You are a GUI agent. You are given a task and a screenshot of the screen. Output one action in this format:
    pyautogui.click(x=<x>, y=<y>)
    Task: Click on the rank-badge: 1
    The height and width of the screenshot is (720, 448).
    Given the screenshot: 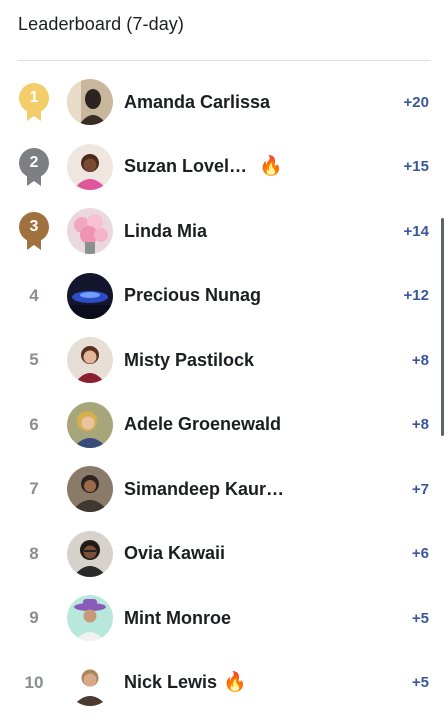 What is the action you would take?
    pyautogui.click(x=34, y=102)
    